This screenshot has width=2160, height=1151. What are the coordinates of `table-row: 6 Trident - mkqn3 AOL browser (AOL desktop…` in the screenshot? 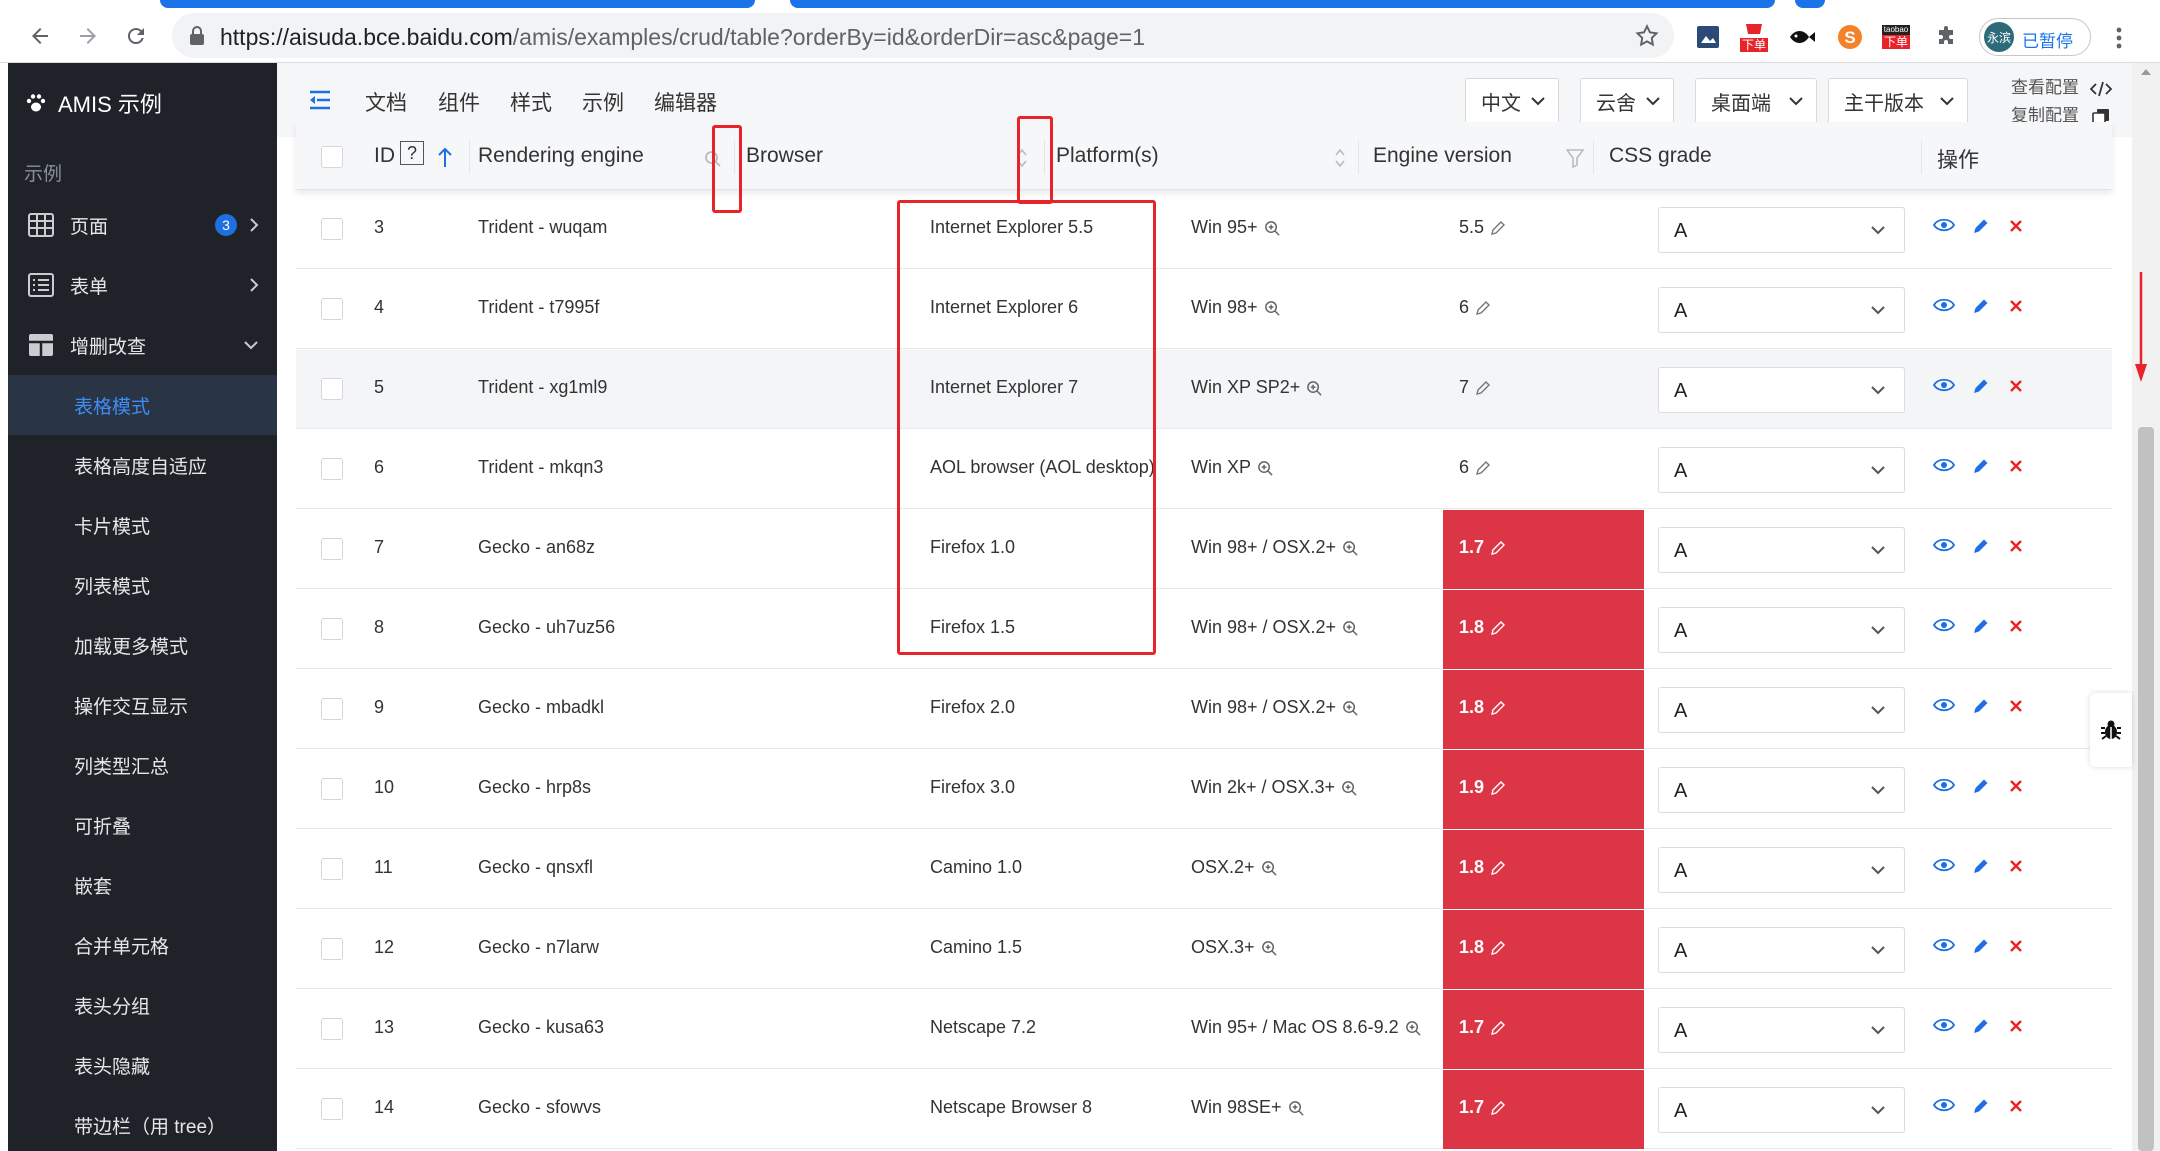 It's located at (1204, 469).